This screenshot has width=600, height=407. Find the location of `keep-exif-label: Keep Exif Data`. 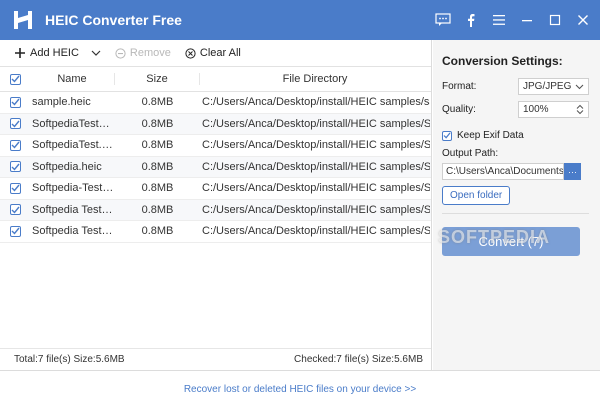

keep-exif-label: Keep Exif Data is located at coordinates (490, 135).